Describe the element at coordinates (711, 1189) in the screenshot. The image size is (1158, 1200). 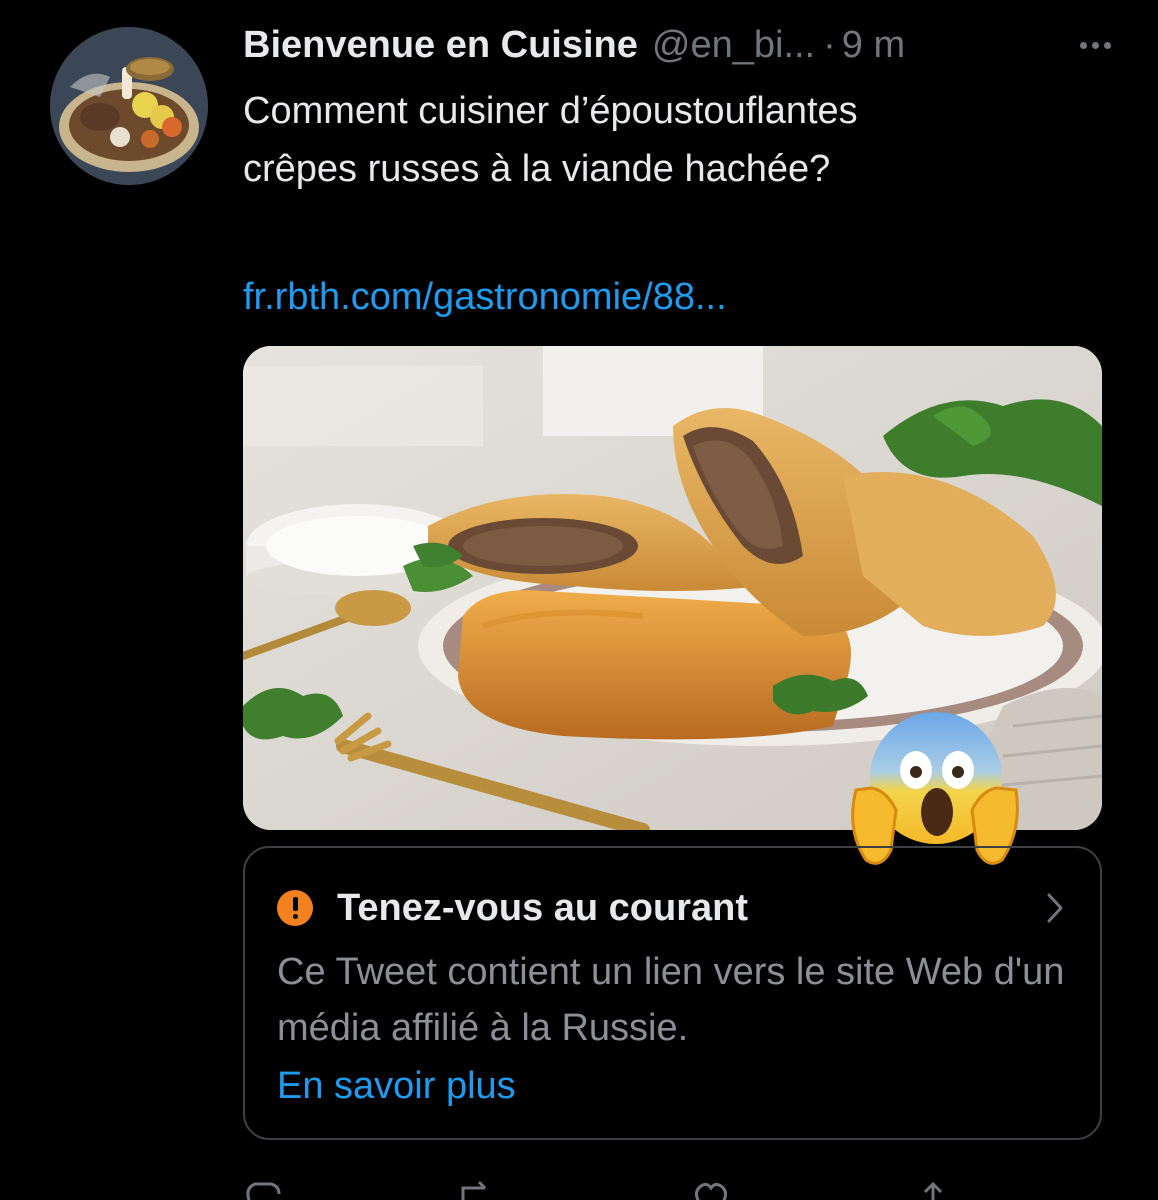
I see `heart-icon` at that location.